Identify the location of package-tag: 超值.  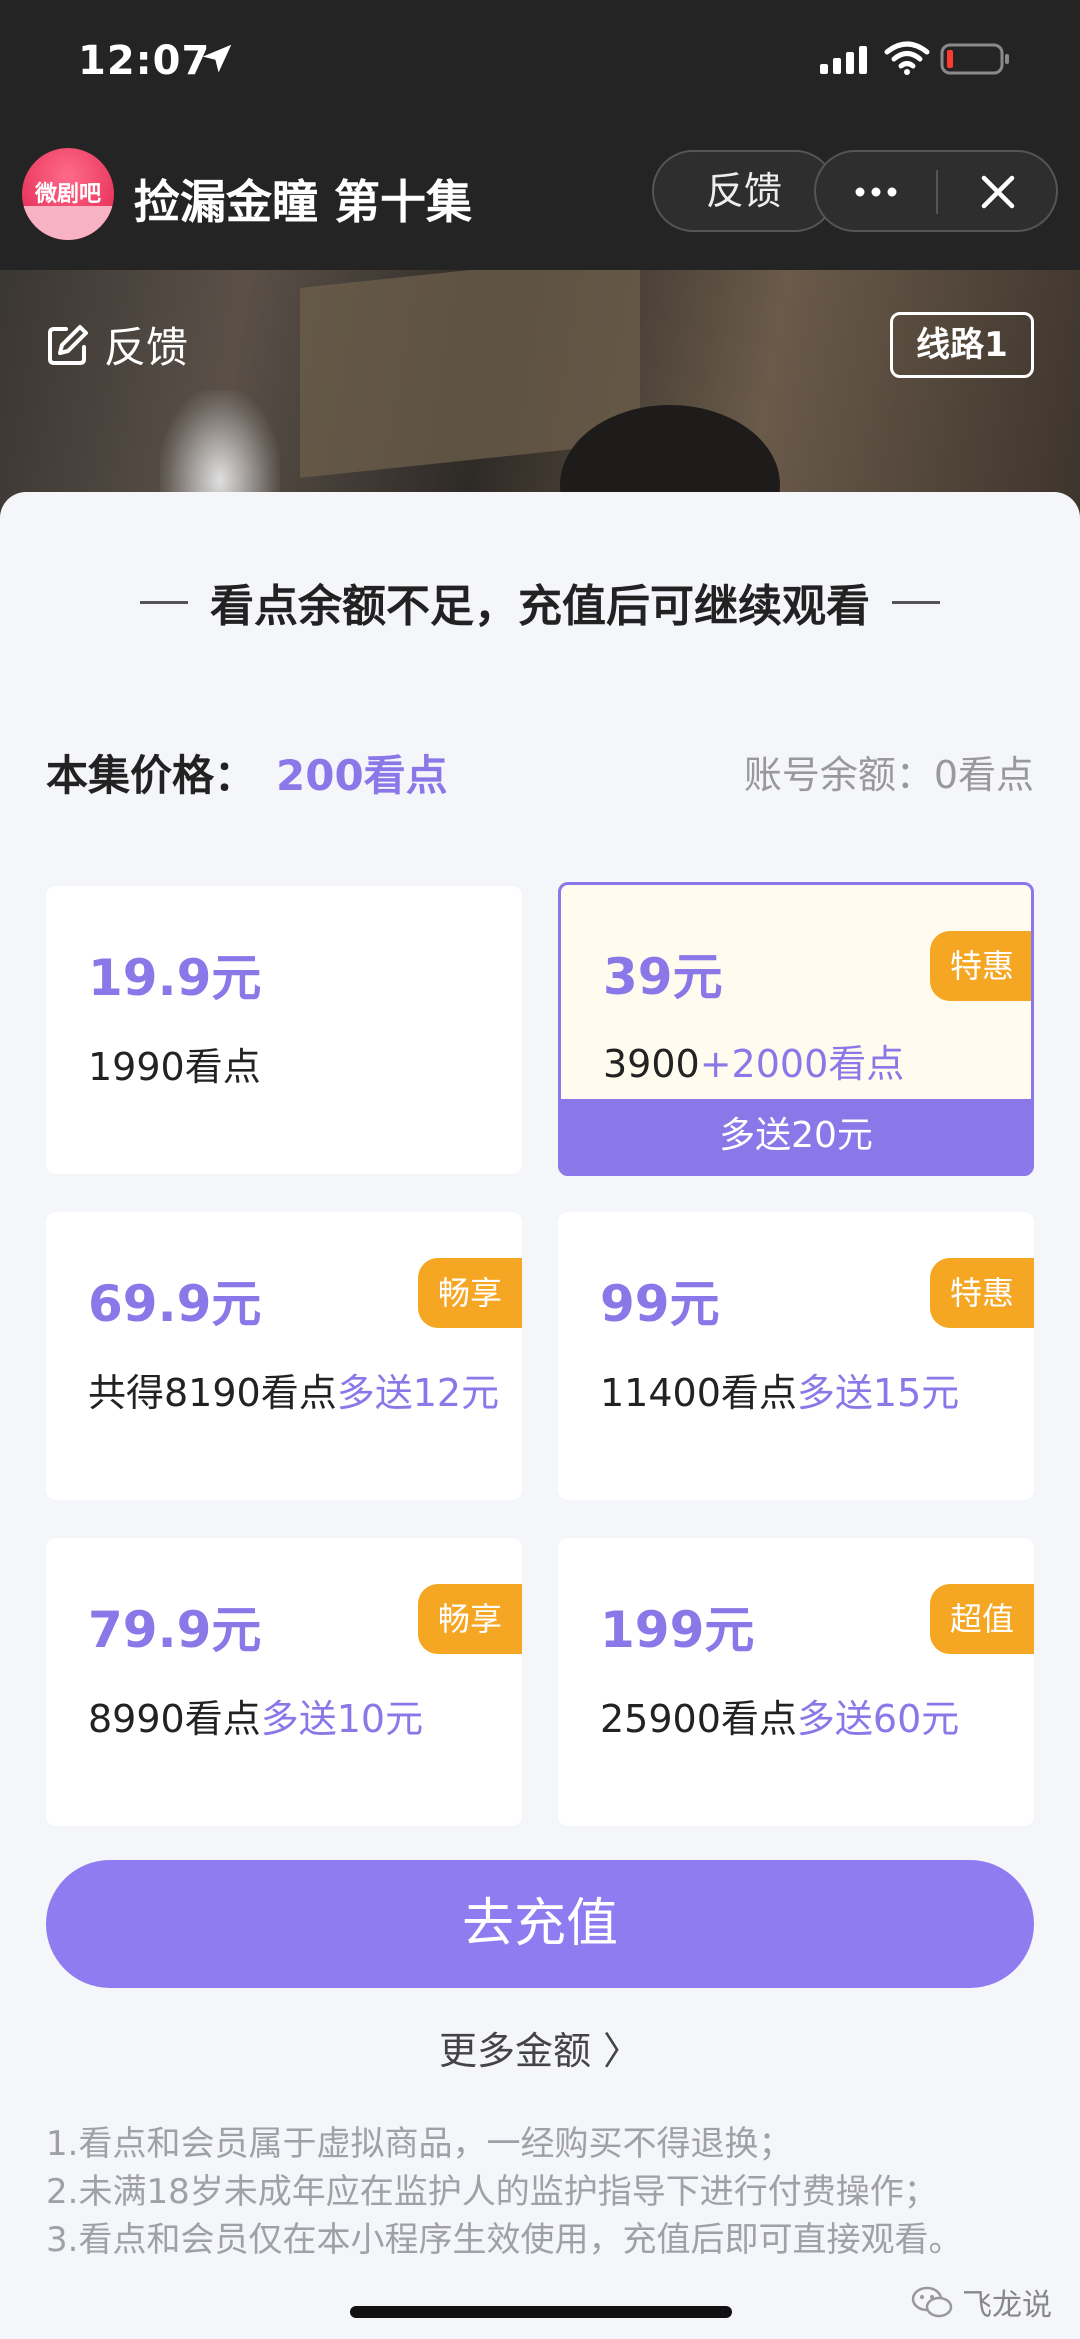
(982, 1619).